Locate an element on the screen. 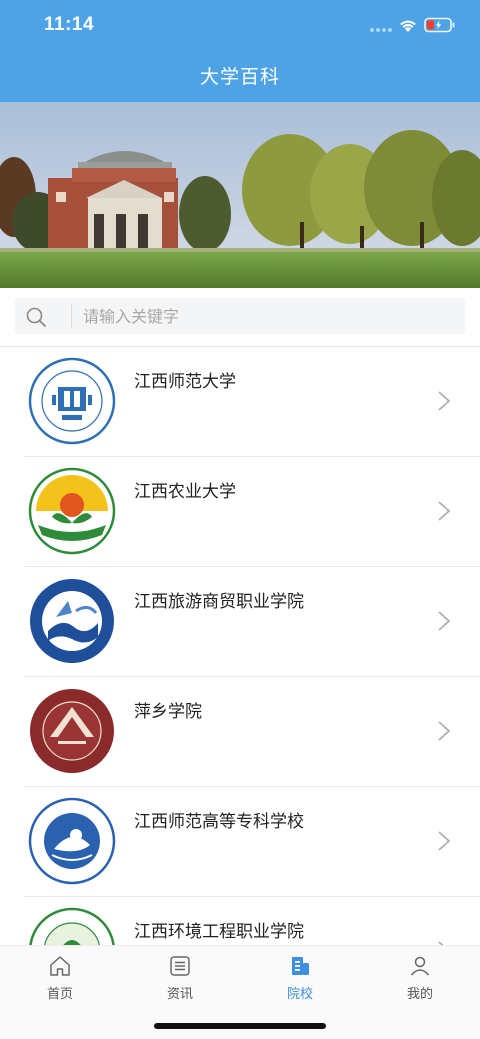 This screenshot has height=1039, width=480. university-name: 江西环境工程职业学院 is located at coordinates (219, 932).